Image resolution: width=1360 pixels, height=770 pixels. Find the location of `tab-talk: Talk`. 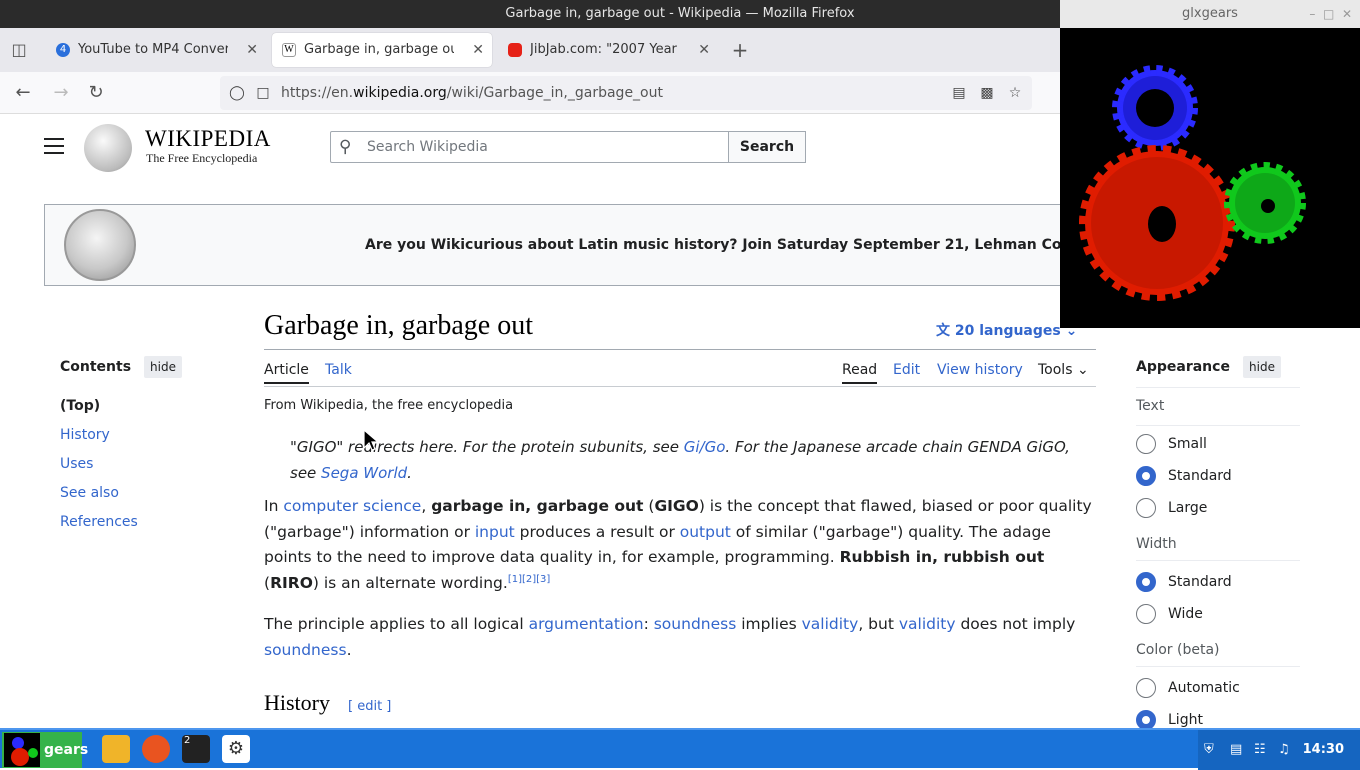

tab-talk: Talk is located at coordinates (338, 370).